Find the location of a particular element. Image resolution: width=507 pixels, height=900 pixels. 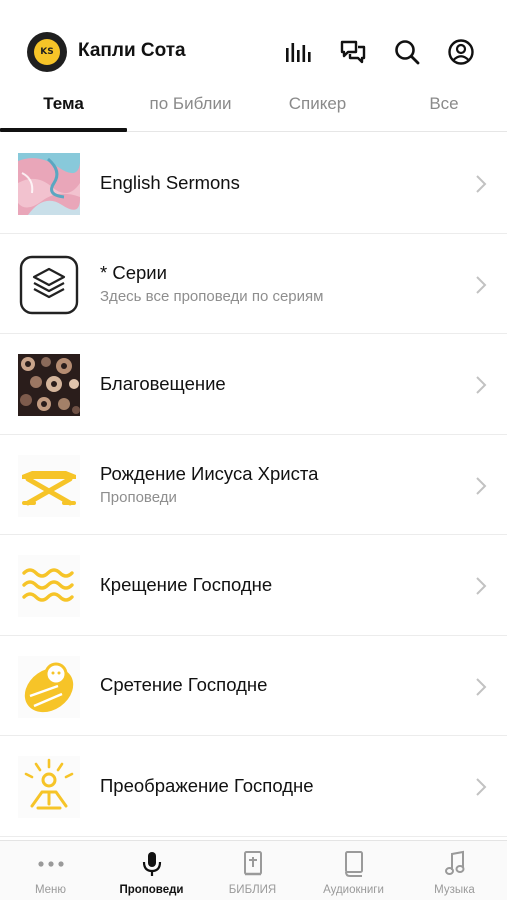

waves-icon is located at coordinates (49, 586).